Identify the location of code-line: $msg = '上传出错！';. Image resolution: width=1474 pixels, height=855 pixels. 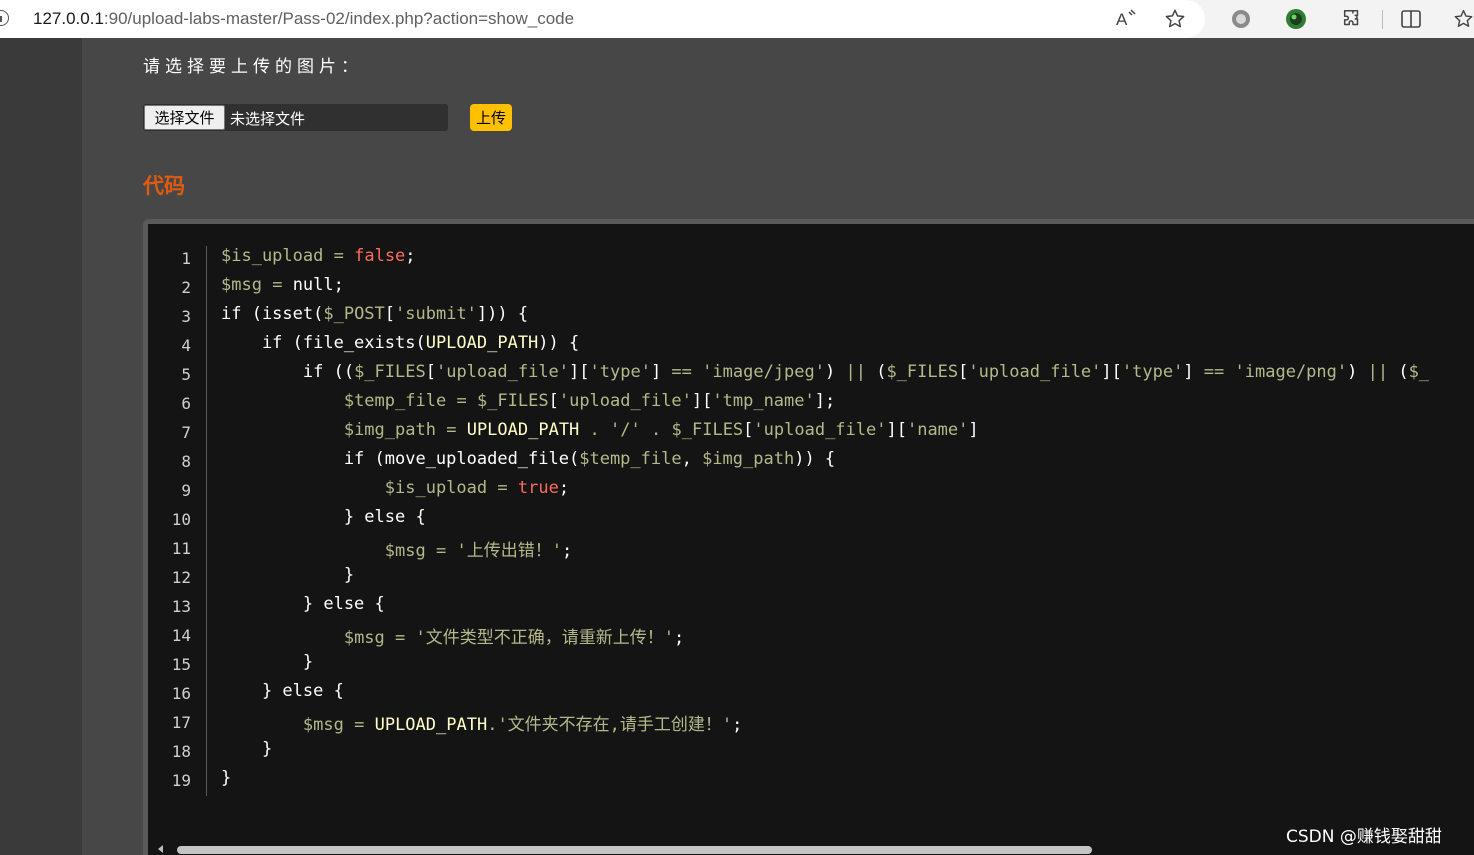
(478, 551).